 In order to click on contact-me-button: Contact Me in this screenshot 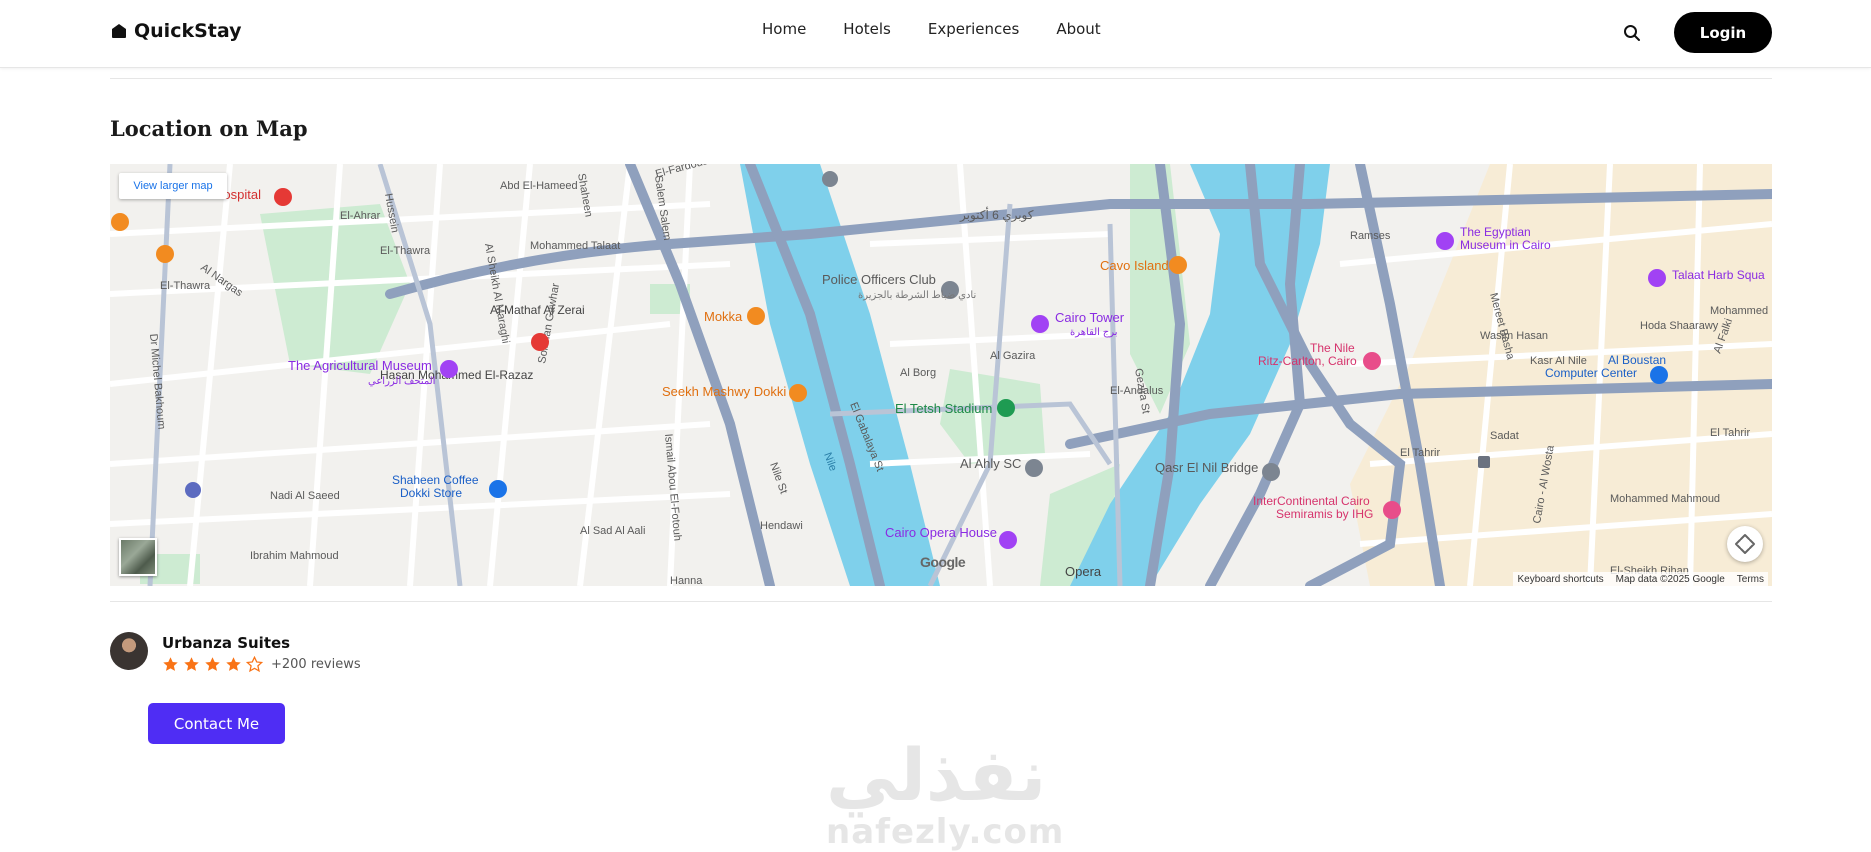, I will do `click(216, 723)`.